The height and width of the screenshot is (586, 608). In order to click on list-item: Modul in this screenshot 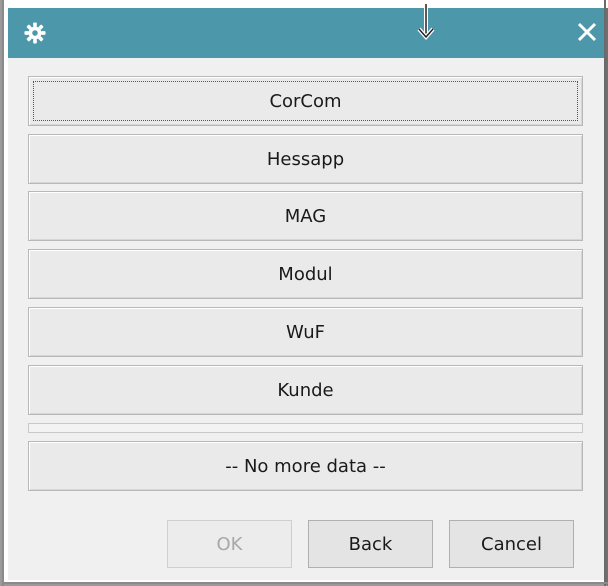, I will do `click(305, 274)`.